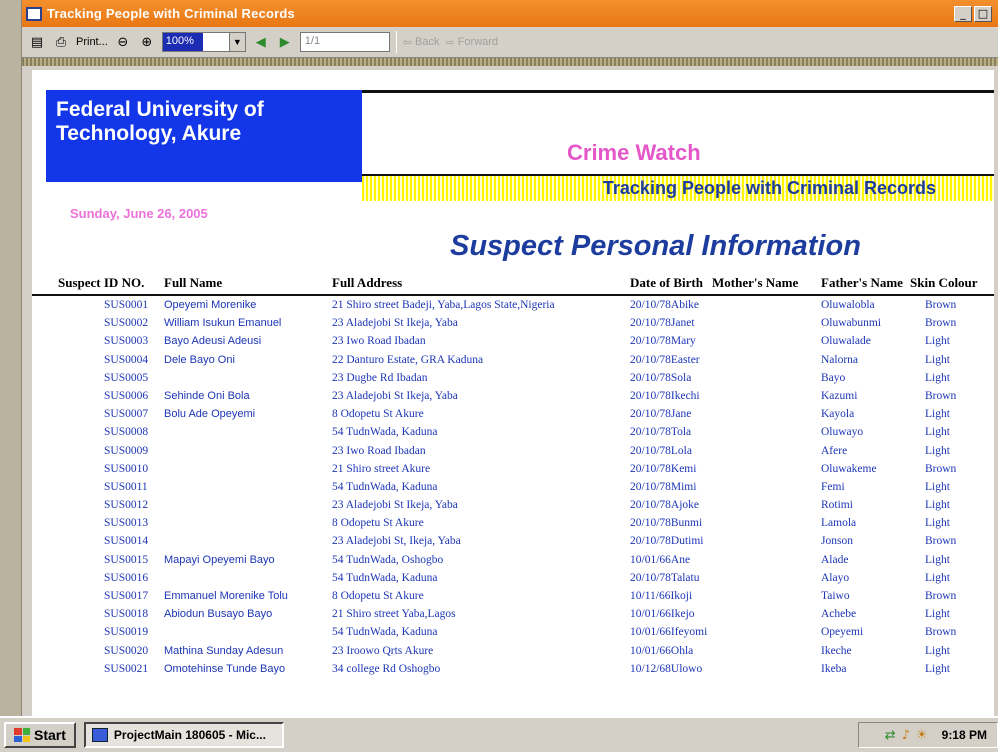 The image size is (998, 752). I want to click on forward-label: Forward, so click(478, 42).